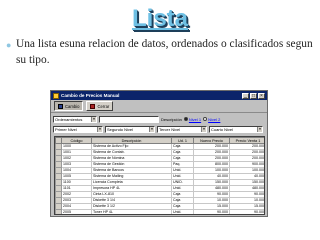  What do you see at coordinates (103, 106) in the screenshot?
I see `close-label: Cerrar` at bounding box center [103, 106].